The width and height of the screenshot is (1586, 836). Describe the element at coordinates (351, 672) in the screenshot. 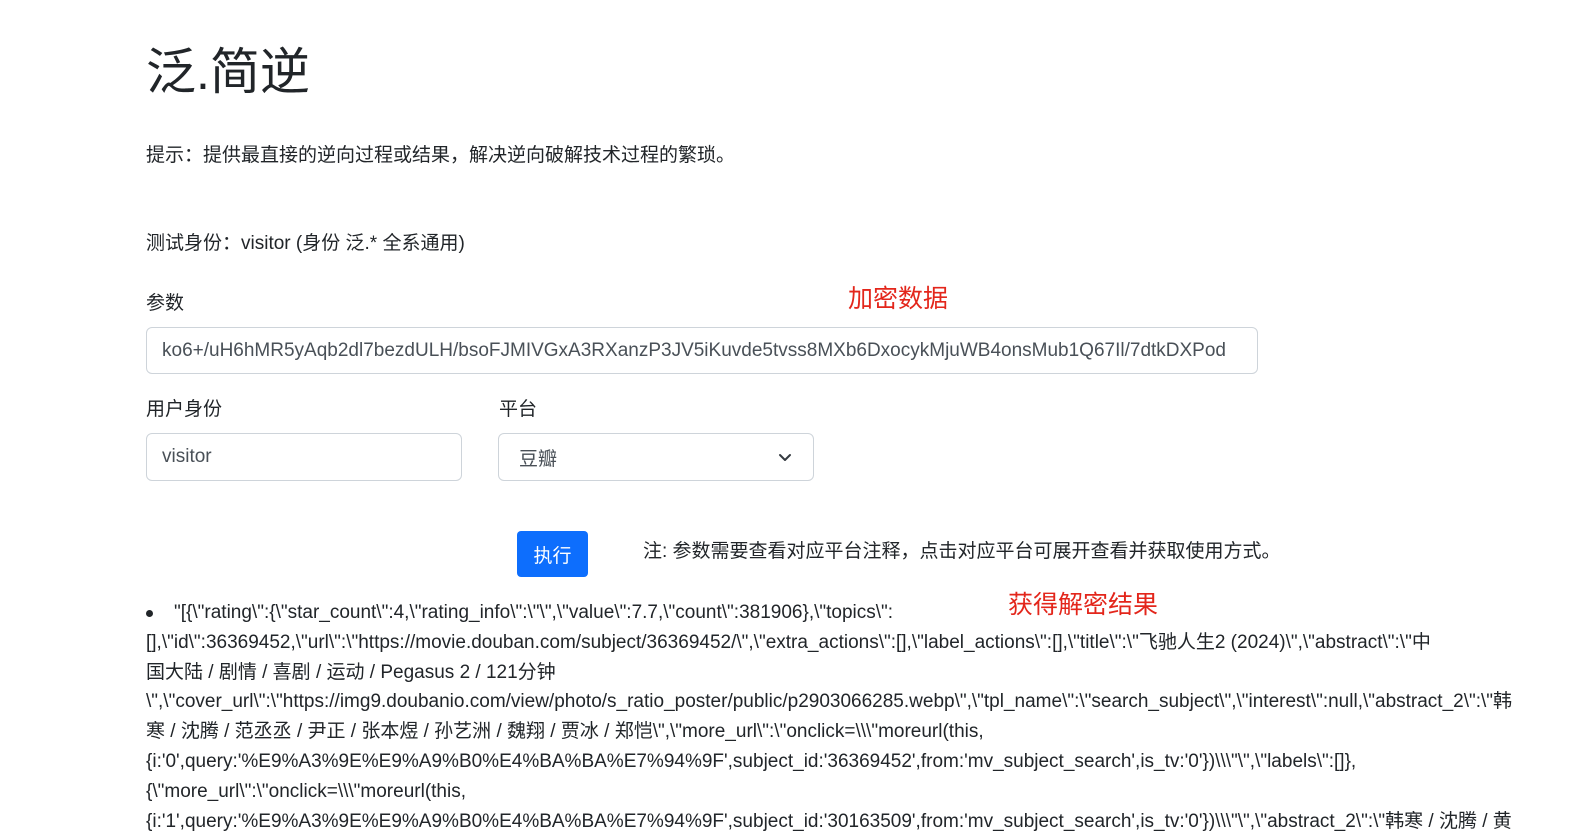

I see `result-line: 国大陆 / 剧情 / 喜剧 / 运动 / Pegasus 2 / 121分钟` at that location.